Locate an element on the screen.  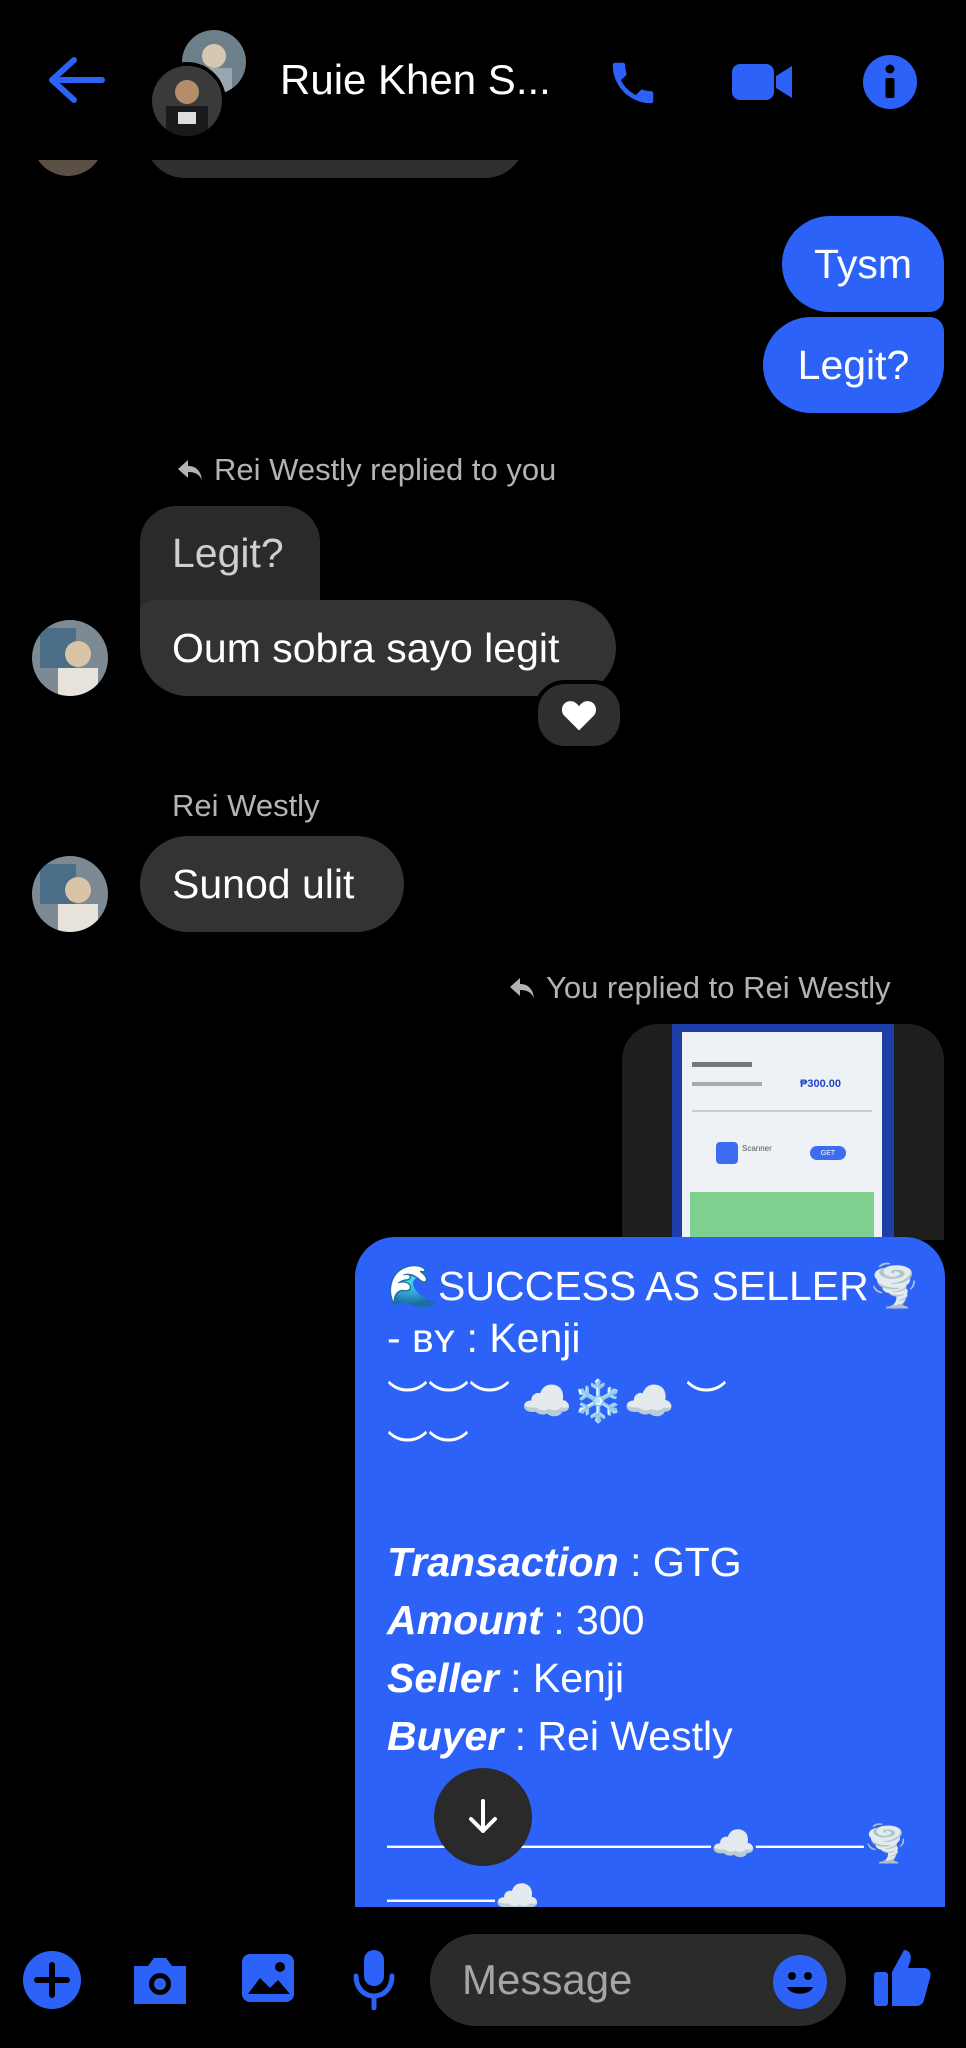
message-text: Tysm is located at coordinates (863, 263).